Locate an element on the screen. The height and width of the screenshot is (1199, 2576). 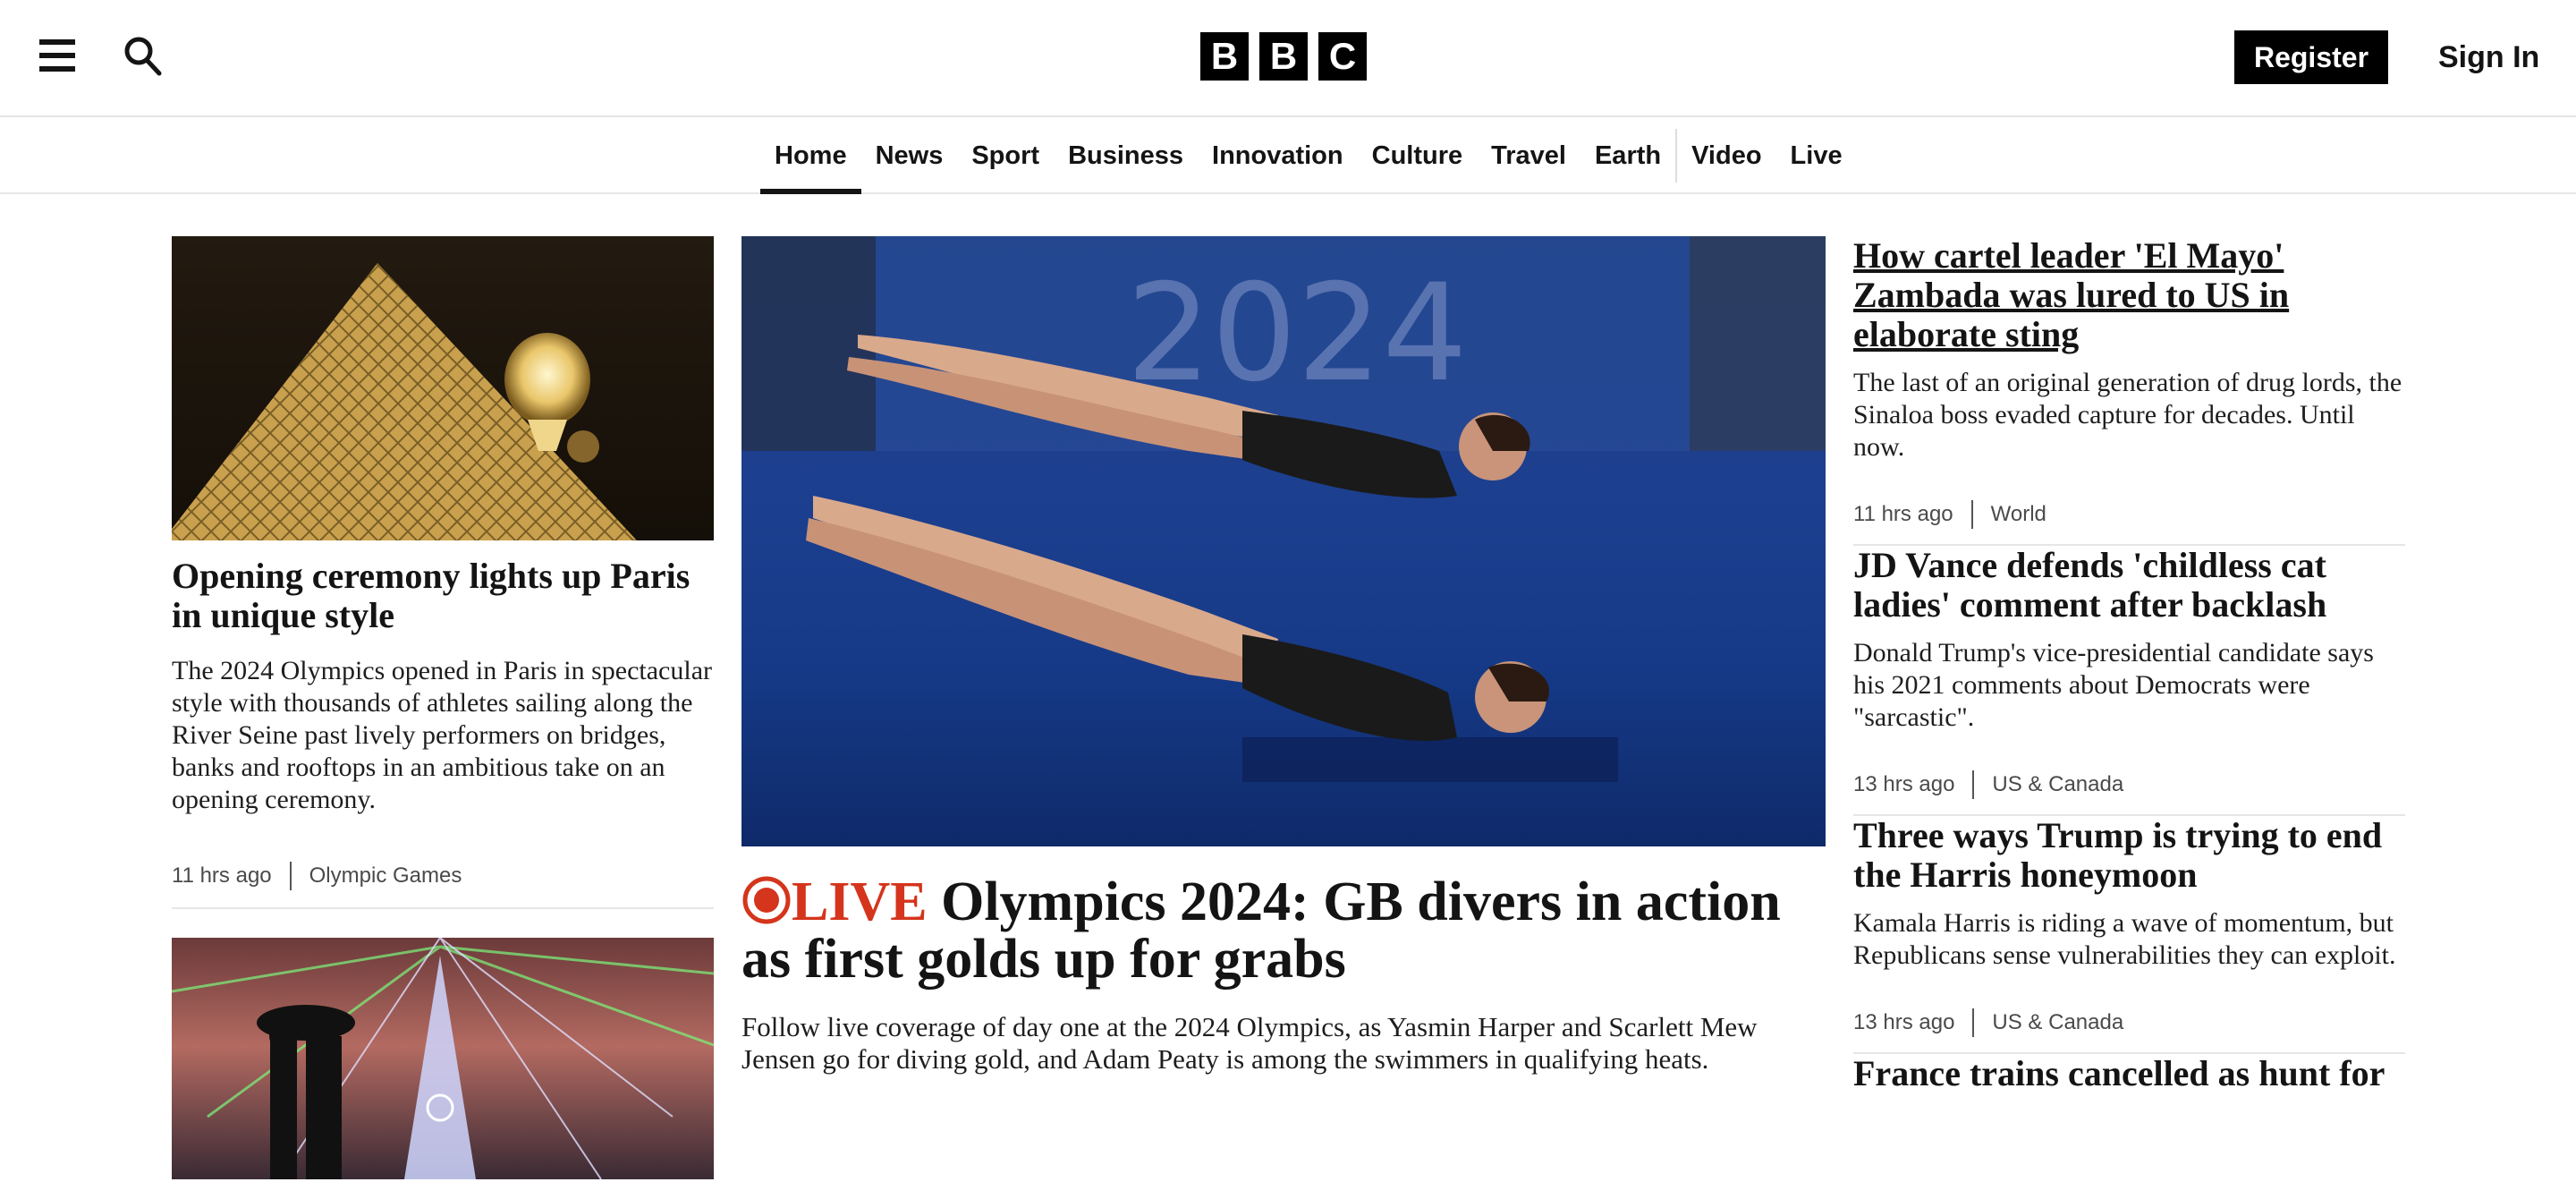
nav-business: Business is located at coordinates (1126, 155).